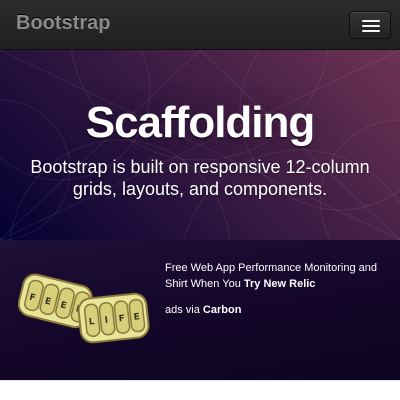 This screenshot has height=400, width=400. Describe the element at coordinates (200, 122) in the screenshot. I see `page-title: Scaffolding` at that location.